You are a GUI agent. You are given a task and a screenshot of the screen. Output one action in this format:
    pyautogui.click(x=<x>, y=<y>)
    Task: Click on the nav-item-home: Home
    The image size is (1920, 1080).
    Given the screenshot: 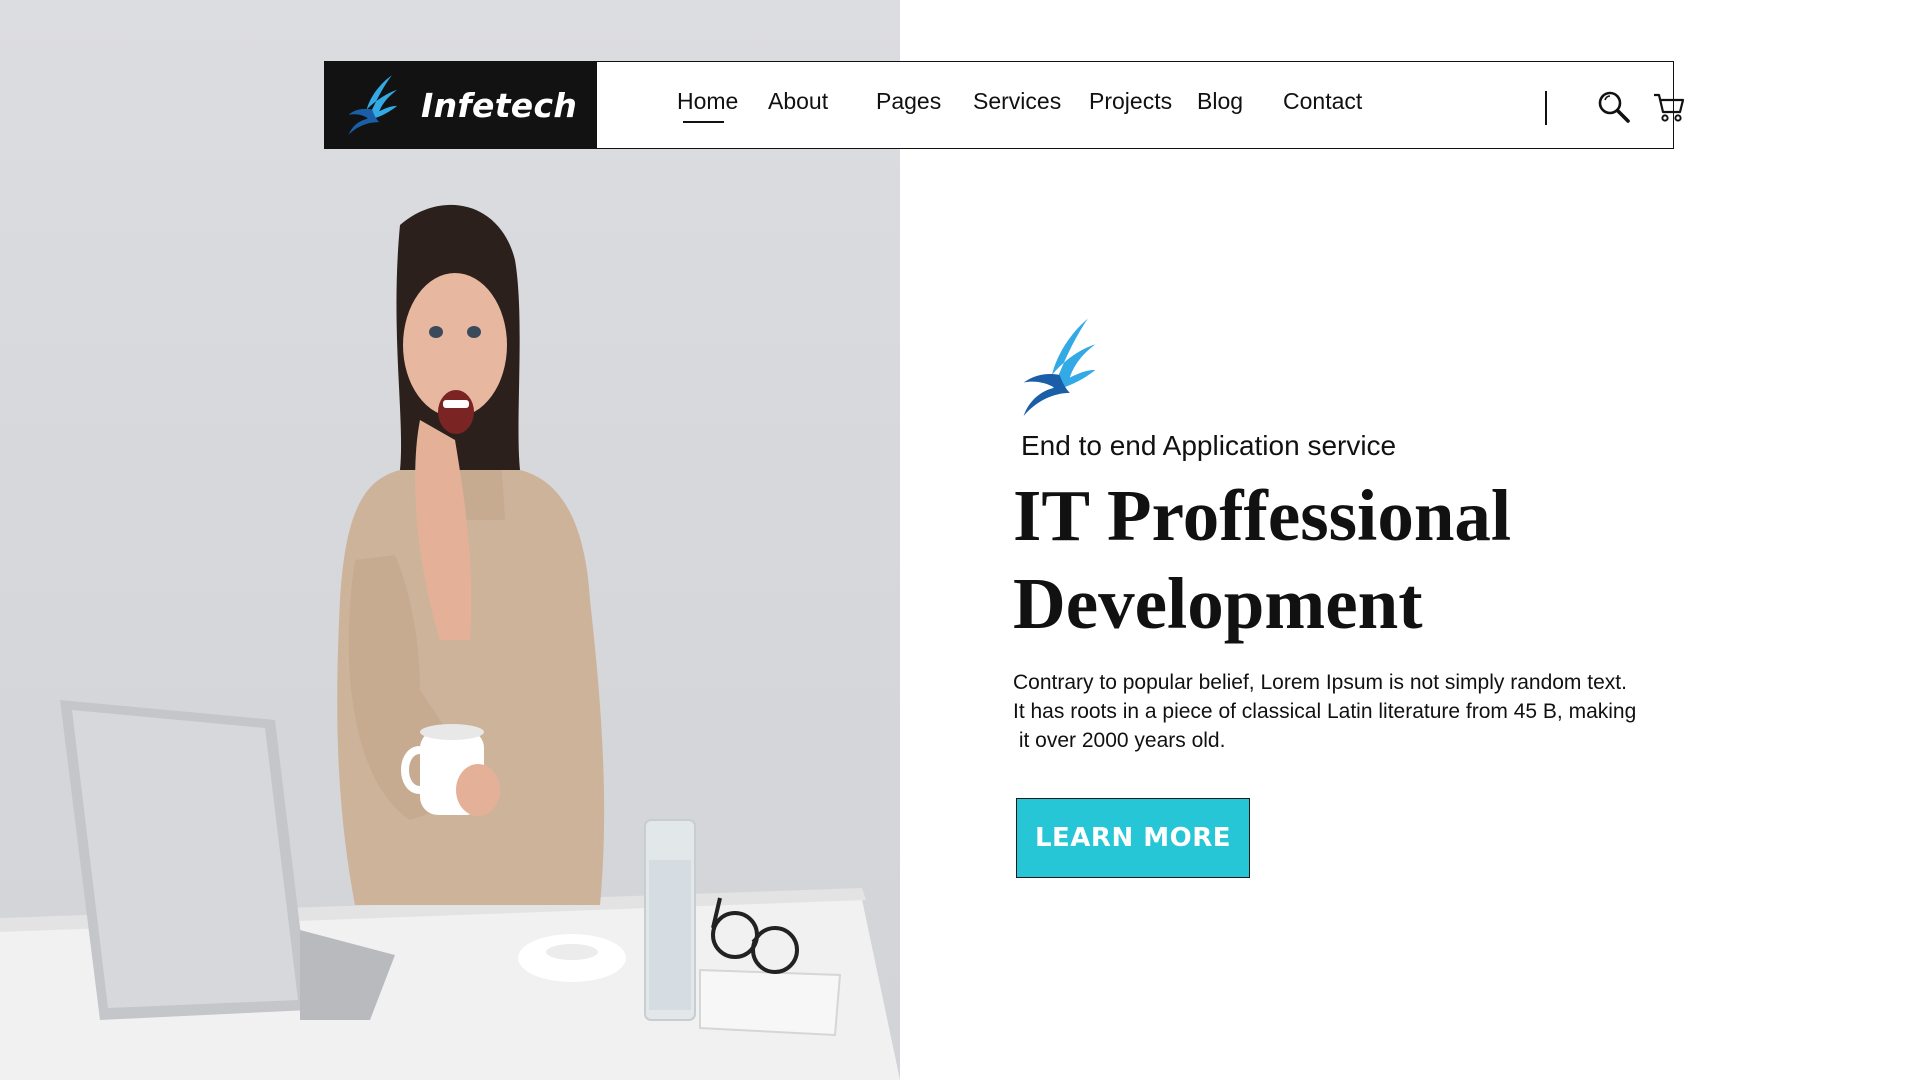 What is the action you would take?
    pyautogui.click(x=707, y=105)
    